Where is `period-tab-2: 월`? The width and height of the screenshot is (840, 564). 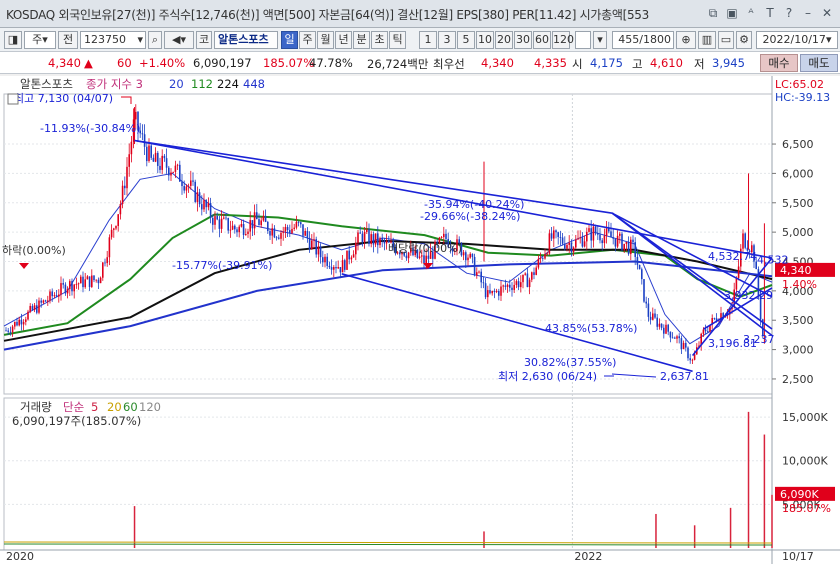 period-tab-2: 월 is located at coordinates (325, 40).